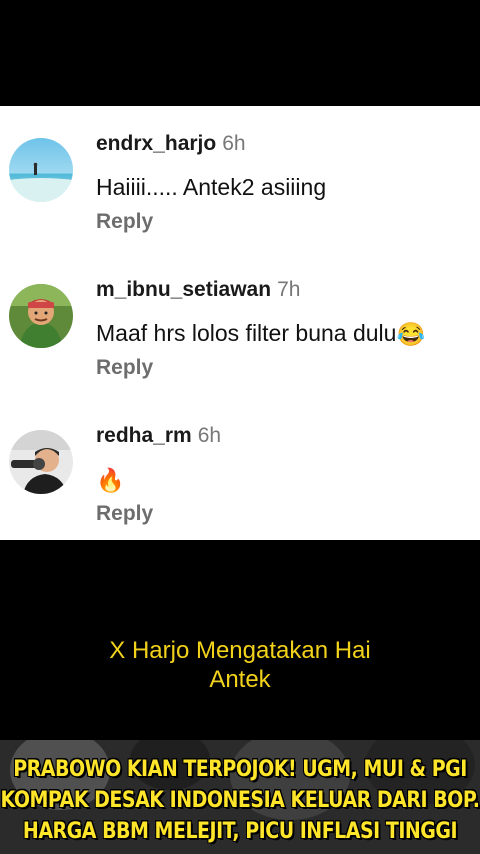 The width and height of the screenshot is (480, 854). Describe the element at coordinates (411, 334) in the screenshot. I see `tears-of-joy-icon: 😂` at that location.